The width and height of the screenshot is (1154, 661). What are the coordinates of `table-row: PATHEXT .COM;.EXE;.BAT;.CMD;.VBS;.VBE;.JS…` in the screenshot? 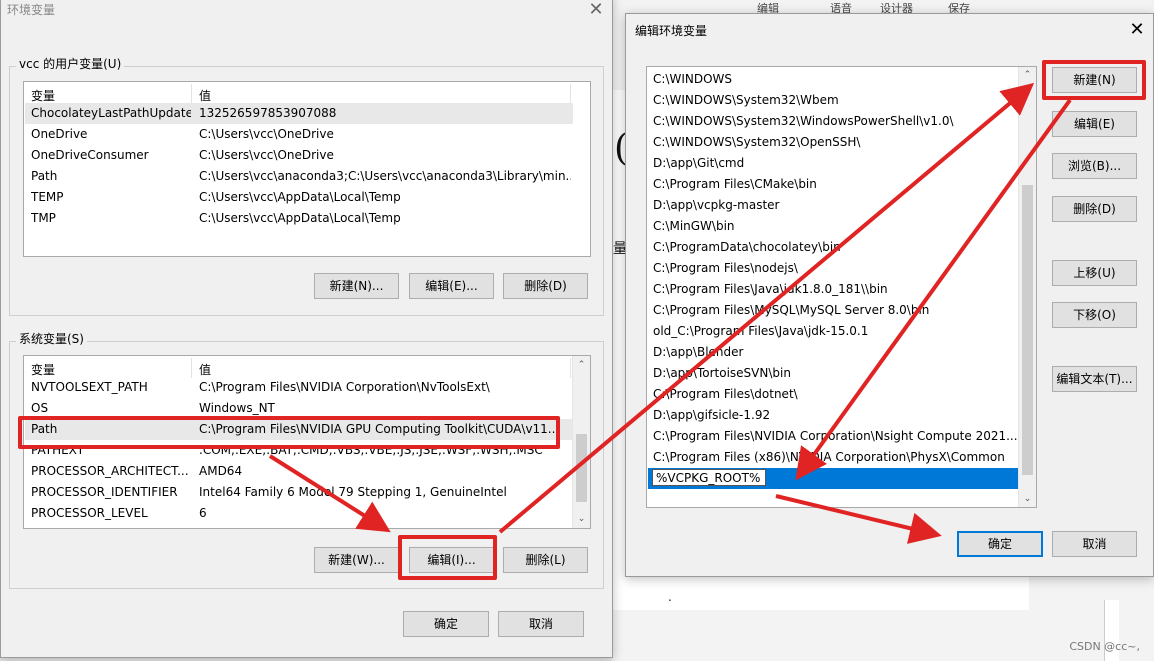 It's located at (299, 450).